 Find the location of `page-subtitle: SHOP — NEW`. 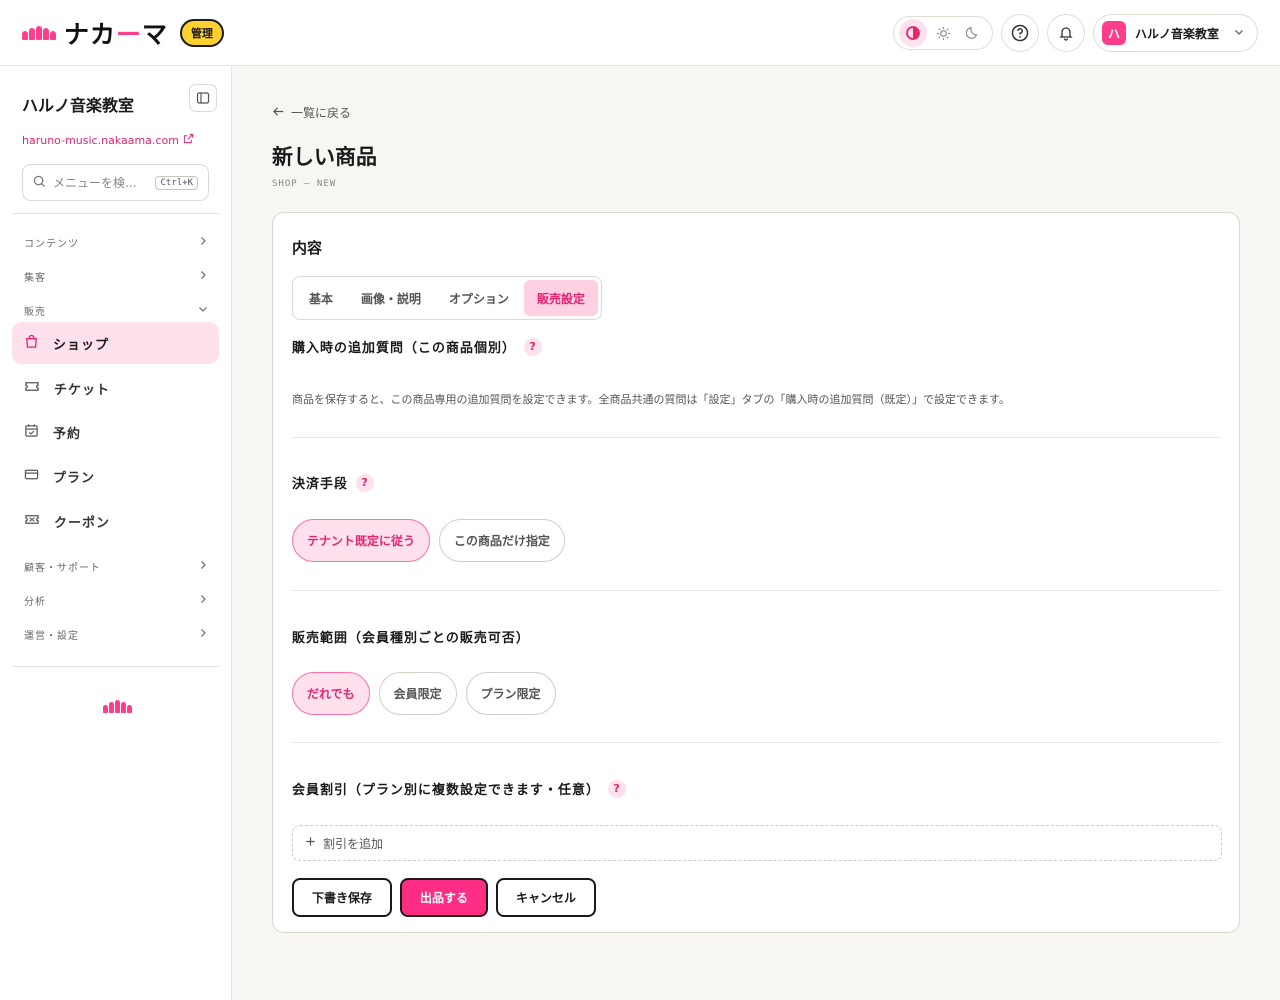

page-subtitle: SHOP — NEW is located at coordinates (304, 184).